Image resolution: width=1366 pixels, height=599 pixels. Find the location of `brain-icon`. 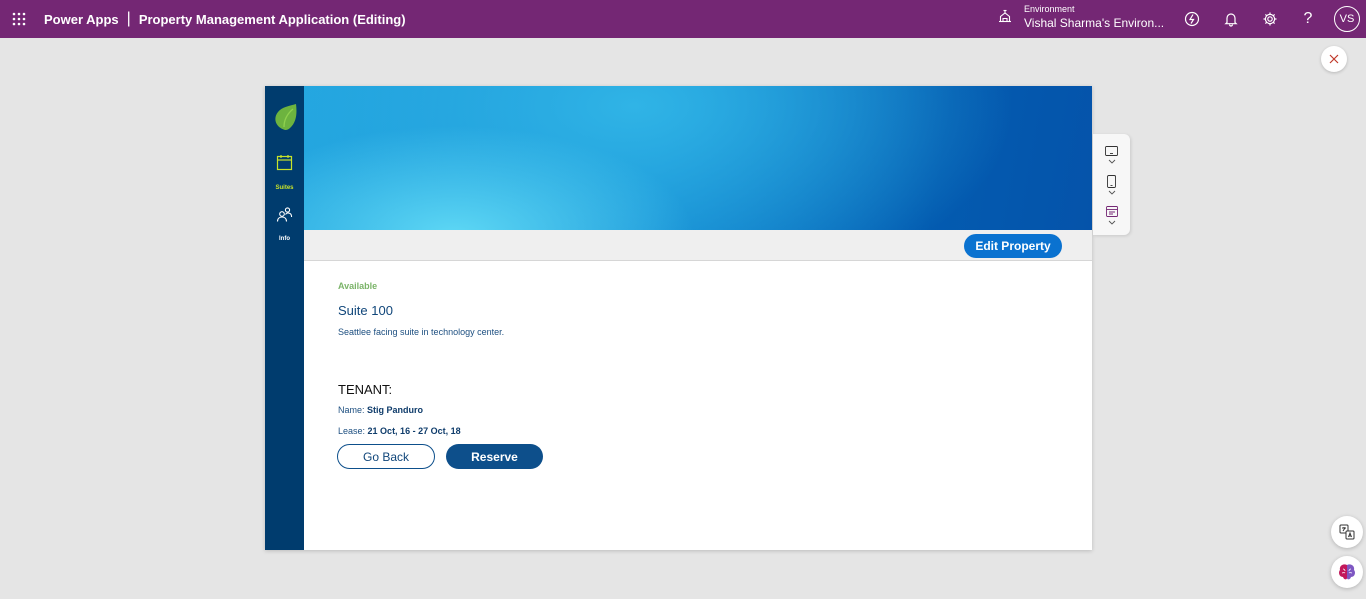

brain-icon is located at coordinates (1347, 572).